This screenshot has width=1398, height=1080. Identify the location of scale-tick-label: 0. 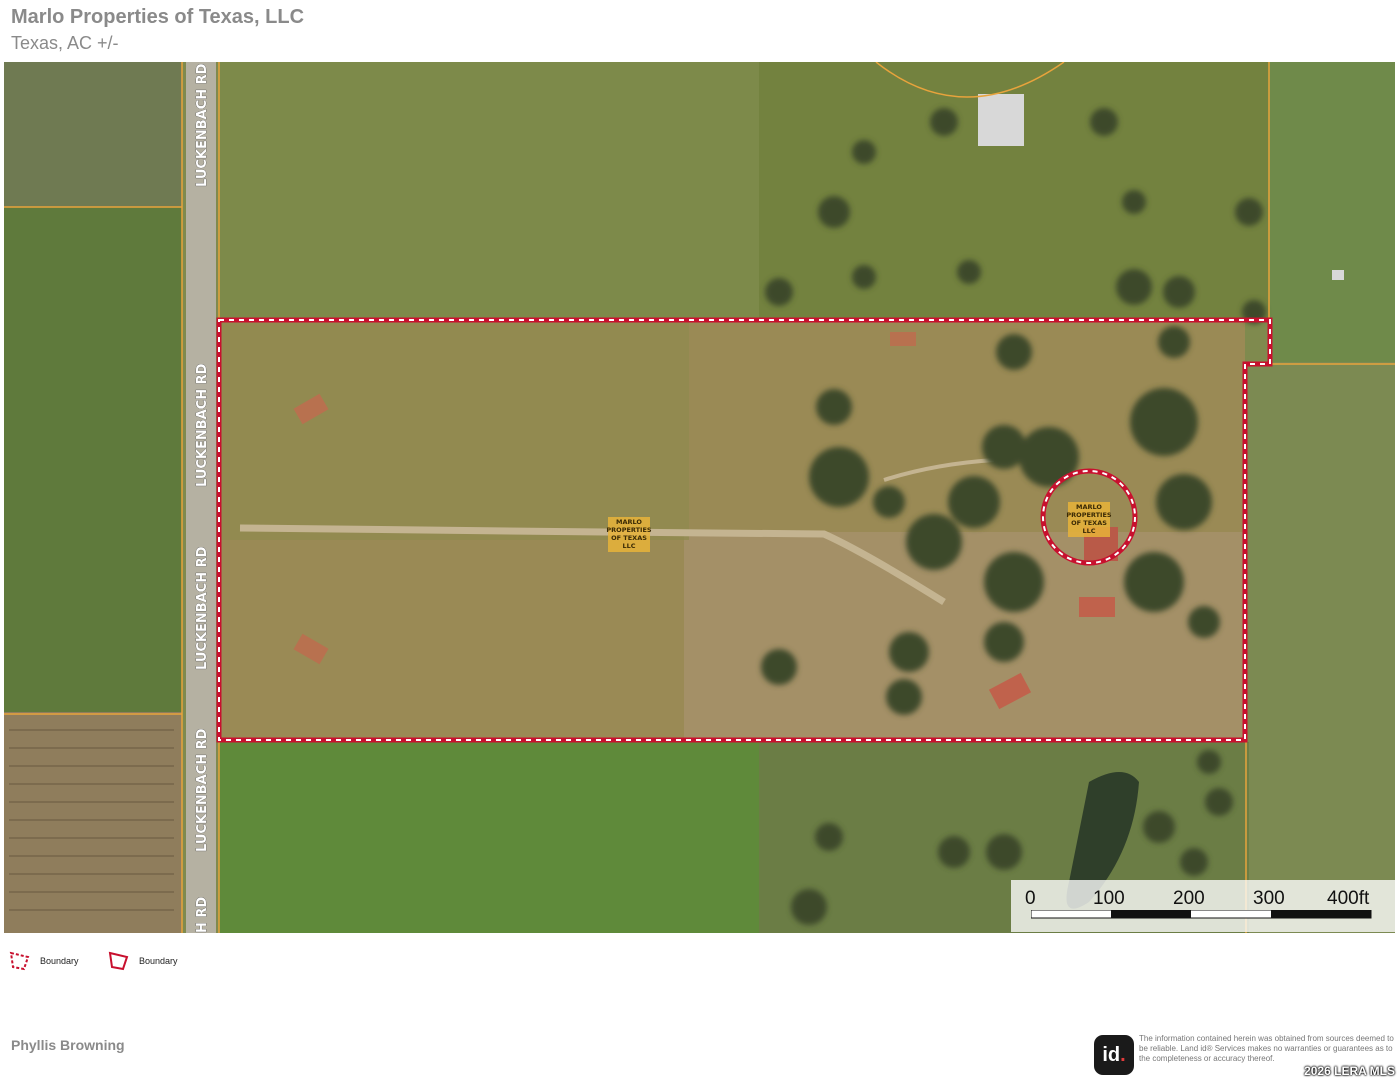
(1030, 898).